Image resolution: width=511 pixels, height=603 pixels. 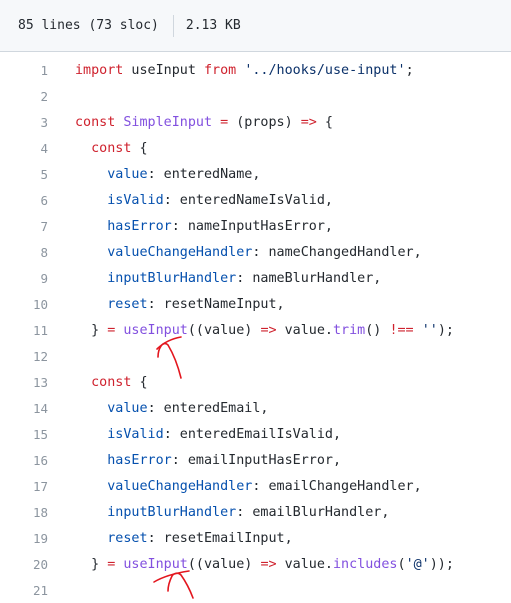 I want to click on line-number: 20, so click(x=24, y=564).